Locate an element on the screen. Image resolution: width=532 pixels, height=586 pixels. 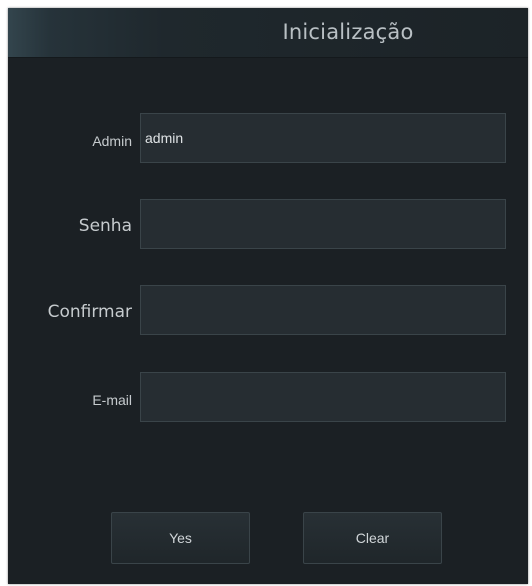
confirm-password-label: Confirmar is located at coordinates (89, 312).